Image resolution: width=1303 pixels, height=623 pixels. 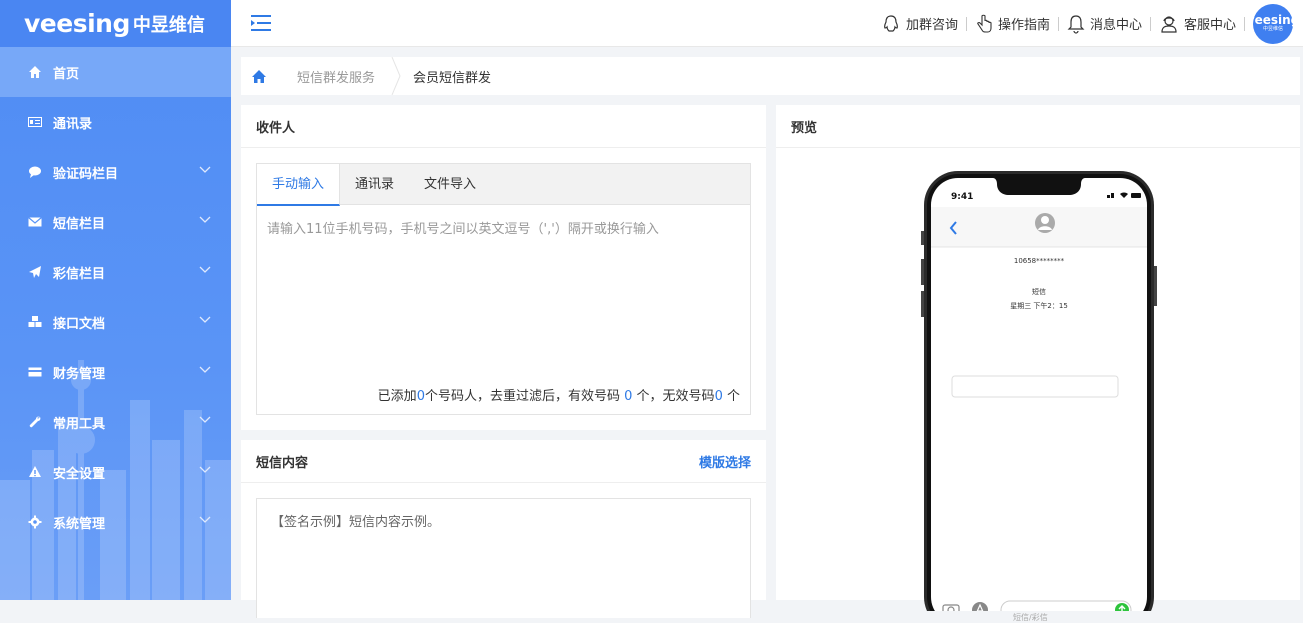 I want to click on sidebar-nav: 首页通讯录验证码栏目短信栏目彩信栏目接口文档财务管理常用工具安全设置系统管理, so click(x=115, y=297).